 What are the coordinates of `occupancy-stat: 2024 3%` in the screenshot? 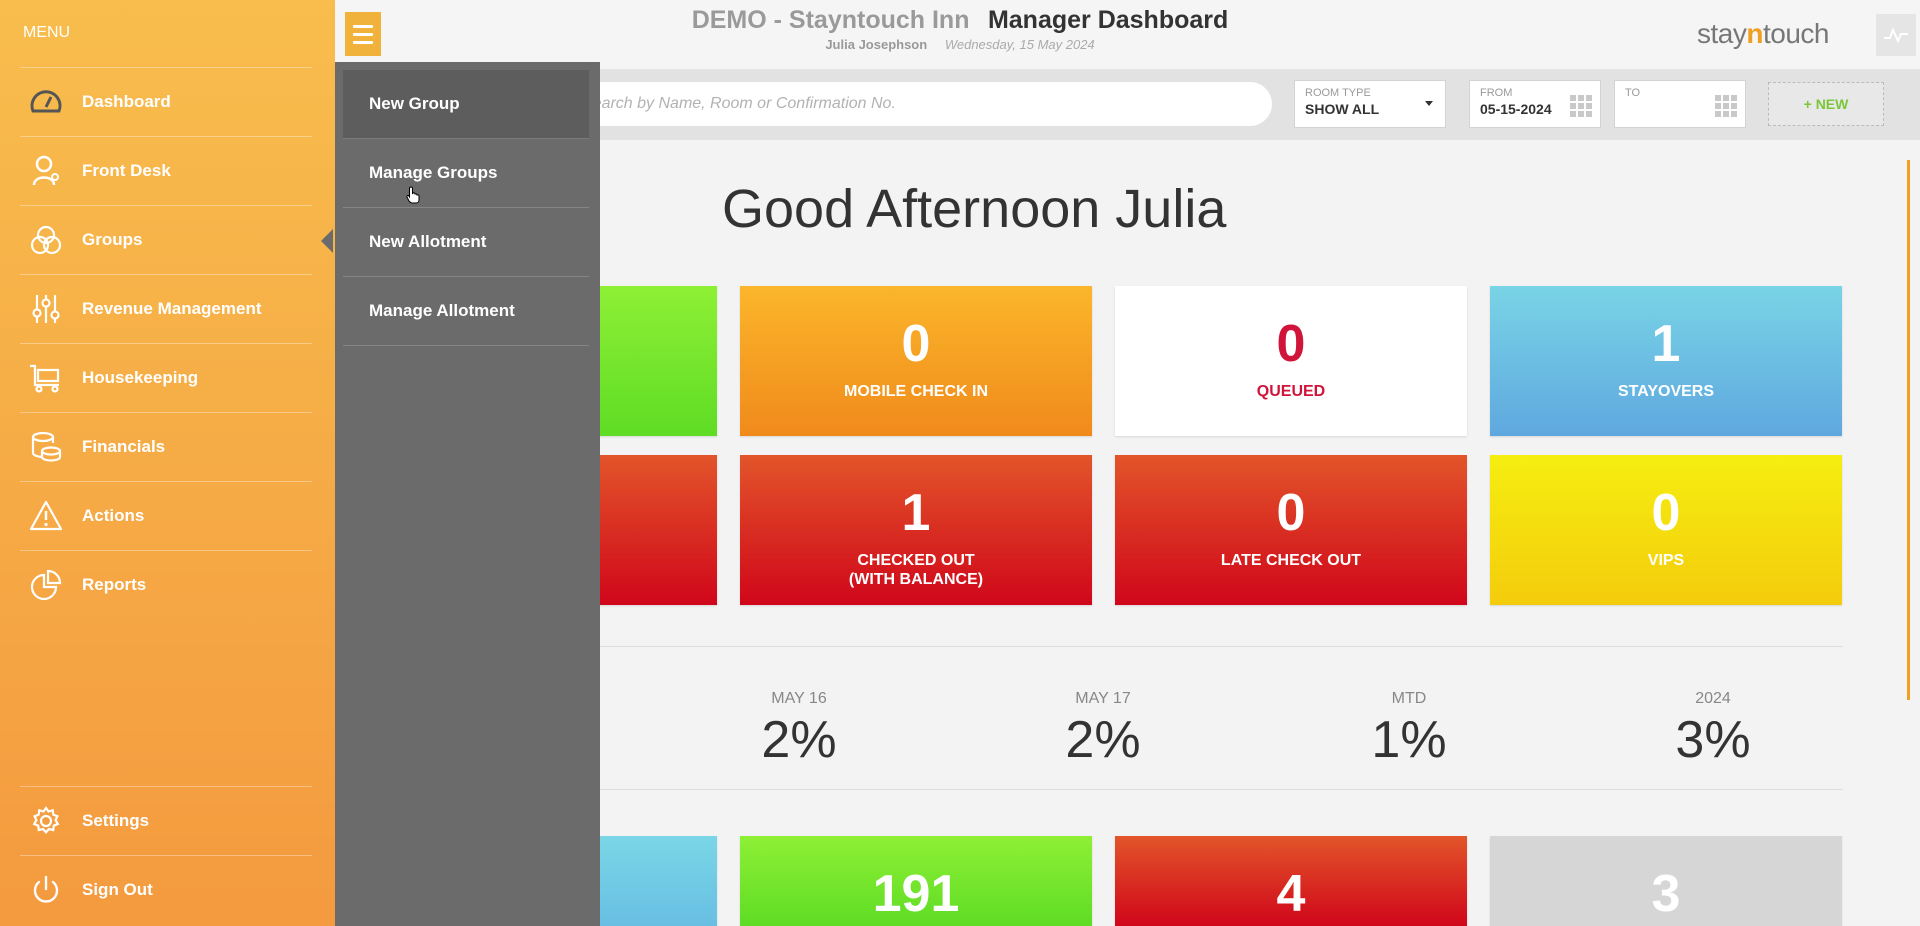 It's located at (1713, 730).